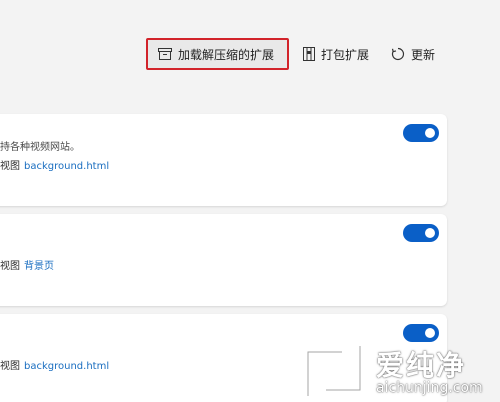 The image size is (500, 402). I want to click on refresh-button: 更新, so click(413, 54).